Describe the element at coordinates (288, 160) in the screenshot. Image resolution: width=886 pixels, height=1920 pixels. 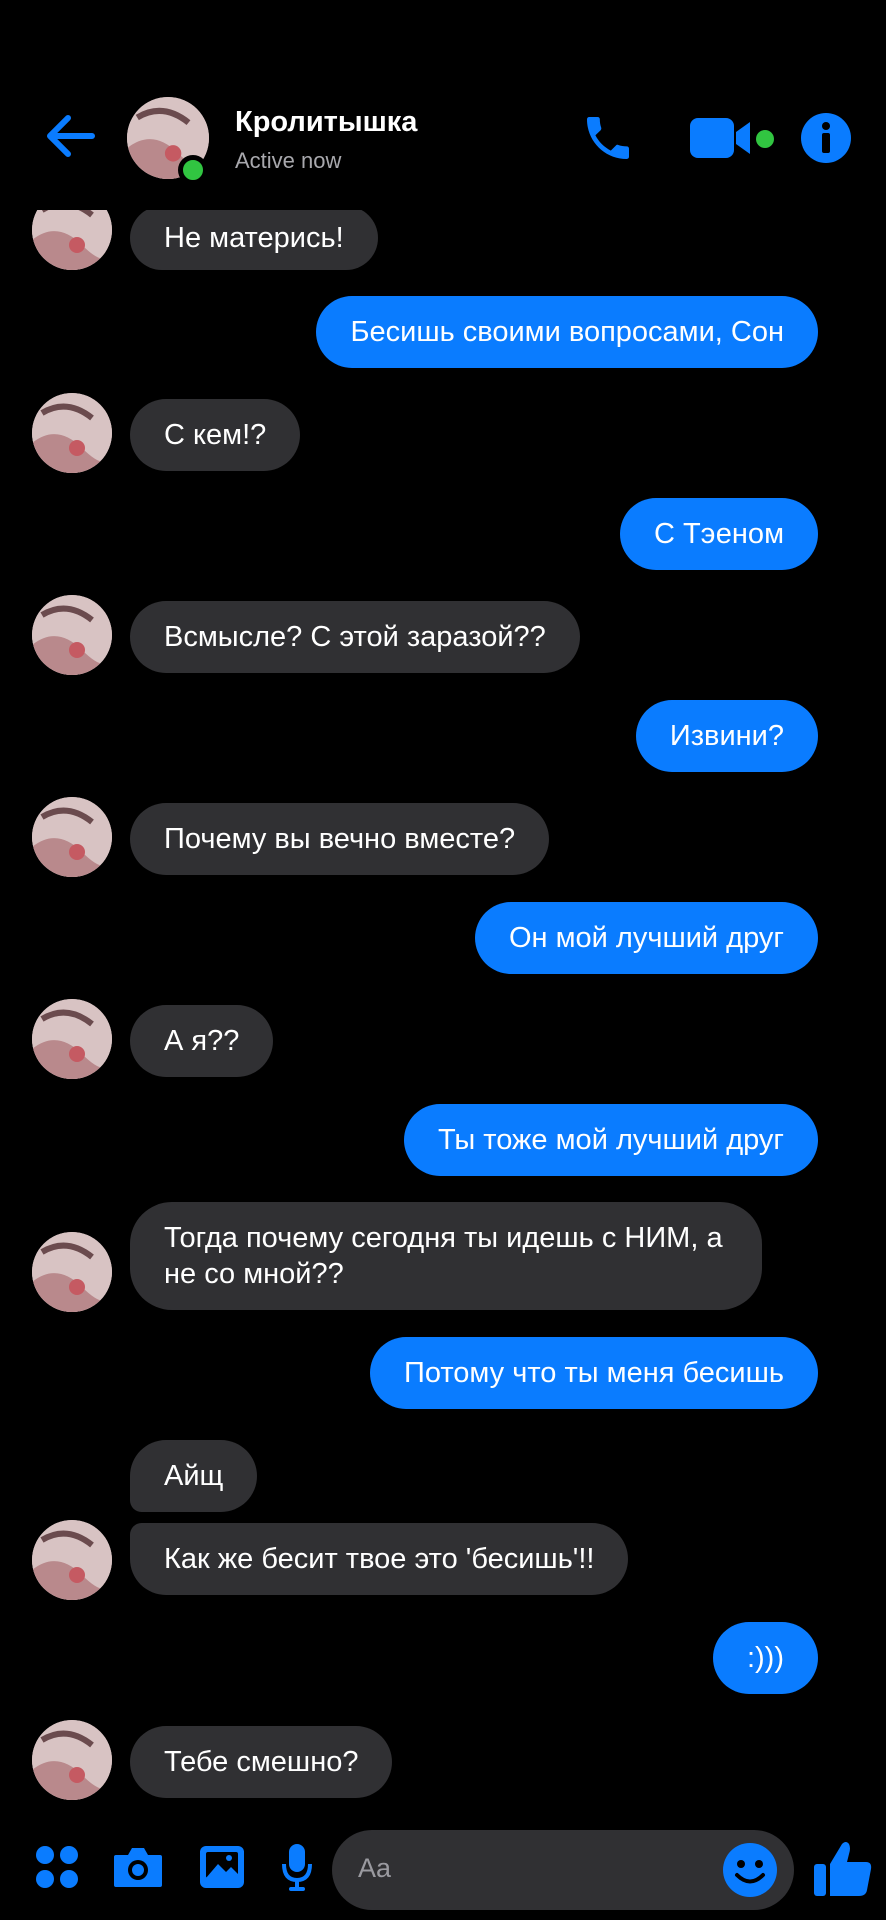
I see `active-status: Active now` at that location.